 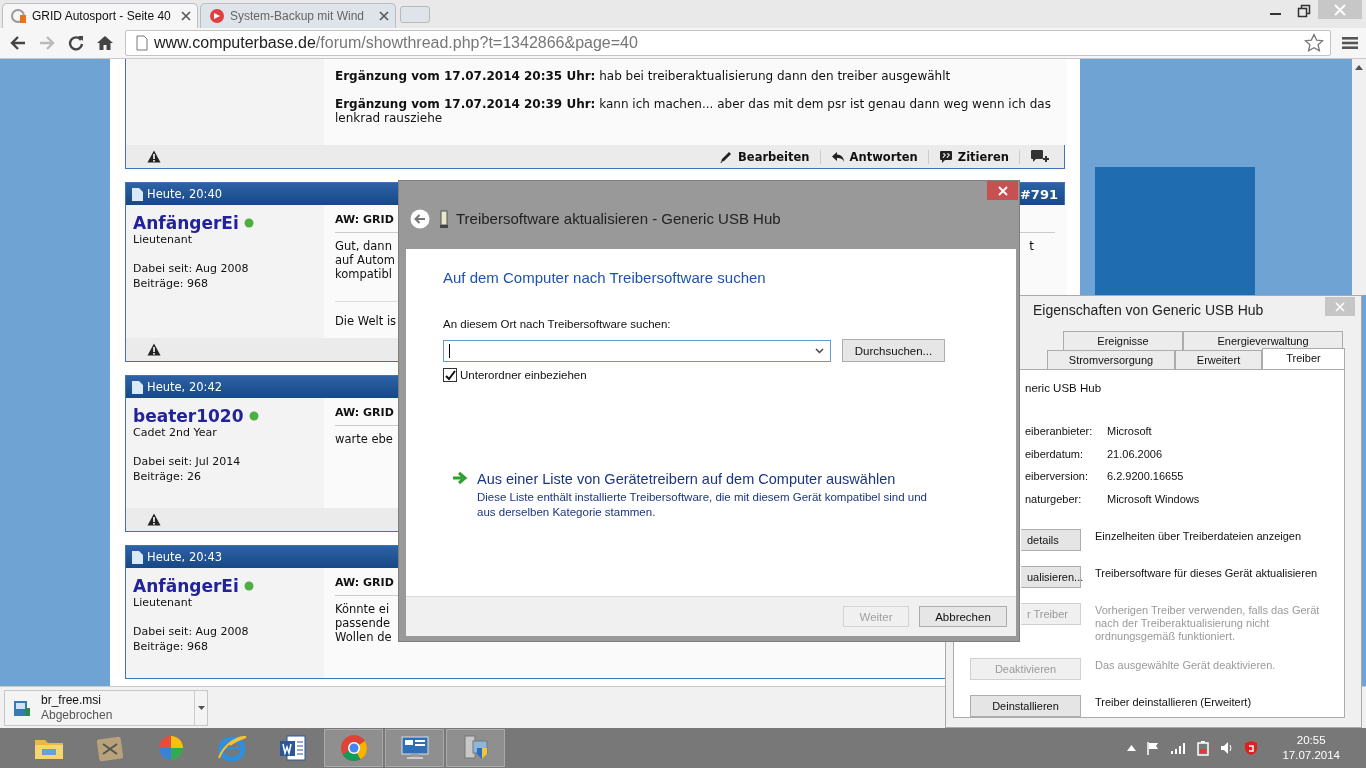 I want to click on caret-icon, so click(x=201, y=707).